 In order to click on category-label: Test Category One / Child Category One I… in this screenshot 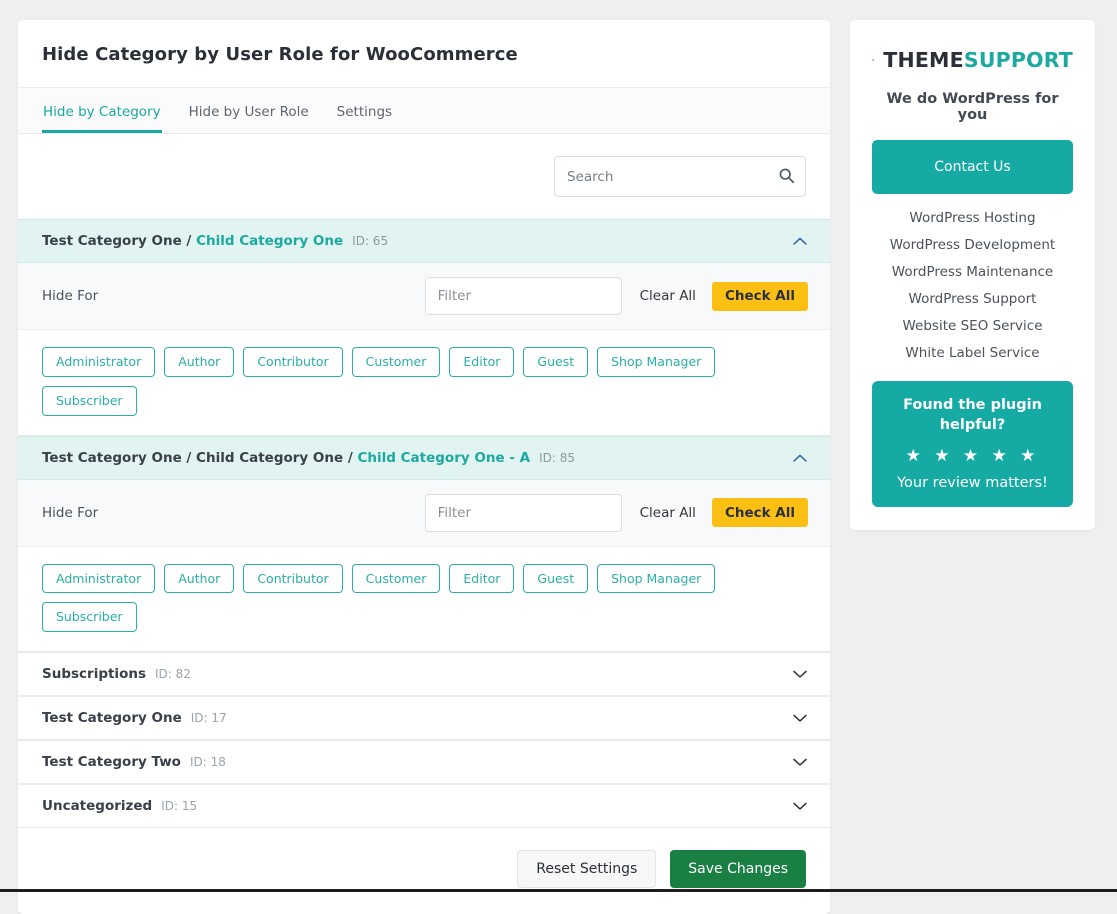, I will do `click(215, 241)`.